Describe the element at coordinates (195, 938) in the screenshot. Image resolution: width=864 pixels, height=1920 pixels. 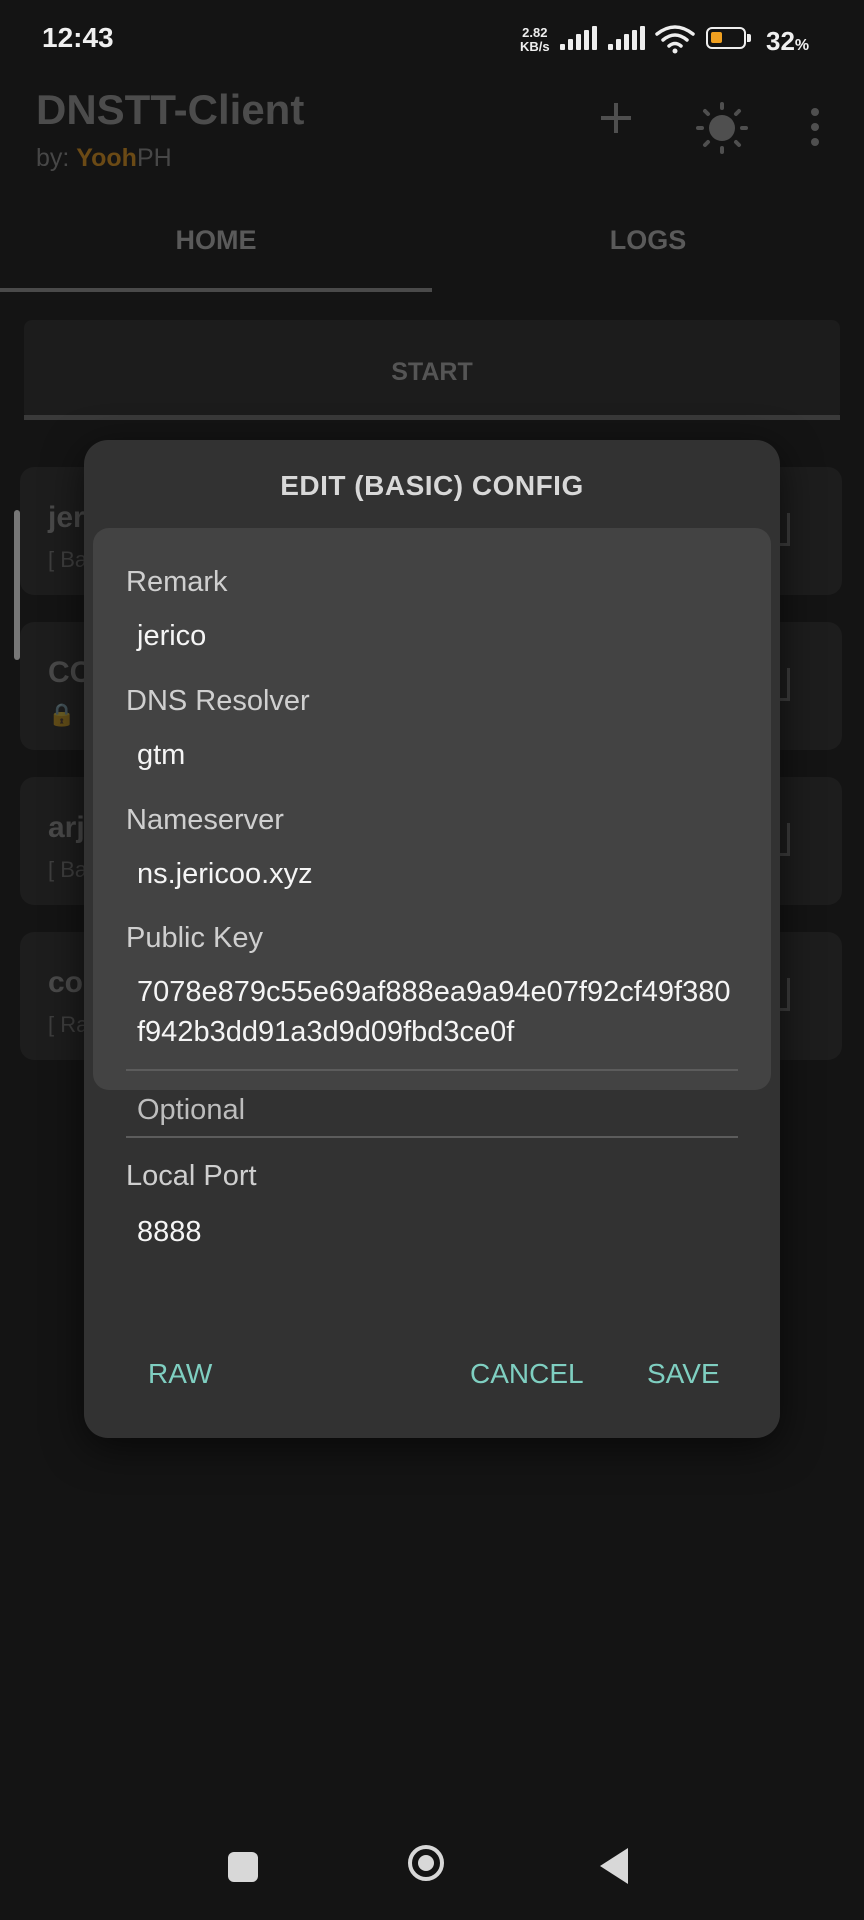
I see `public-key-label: Public Key` at that location.